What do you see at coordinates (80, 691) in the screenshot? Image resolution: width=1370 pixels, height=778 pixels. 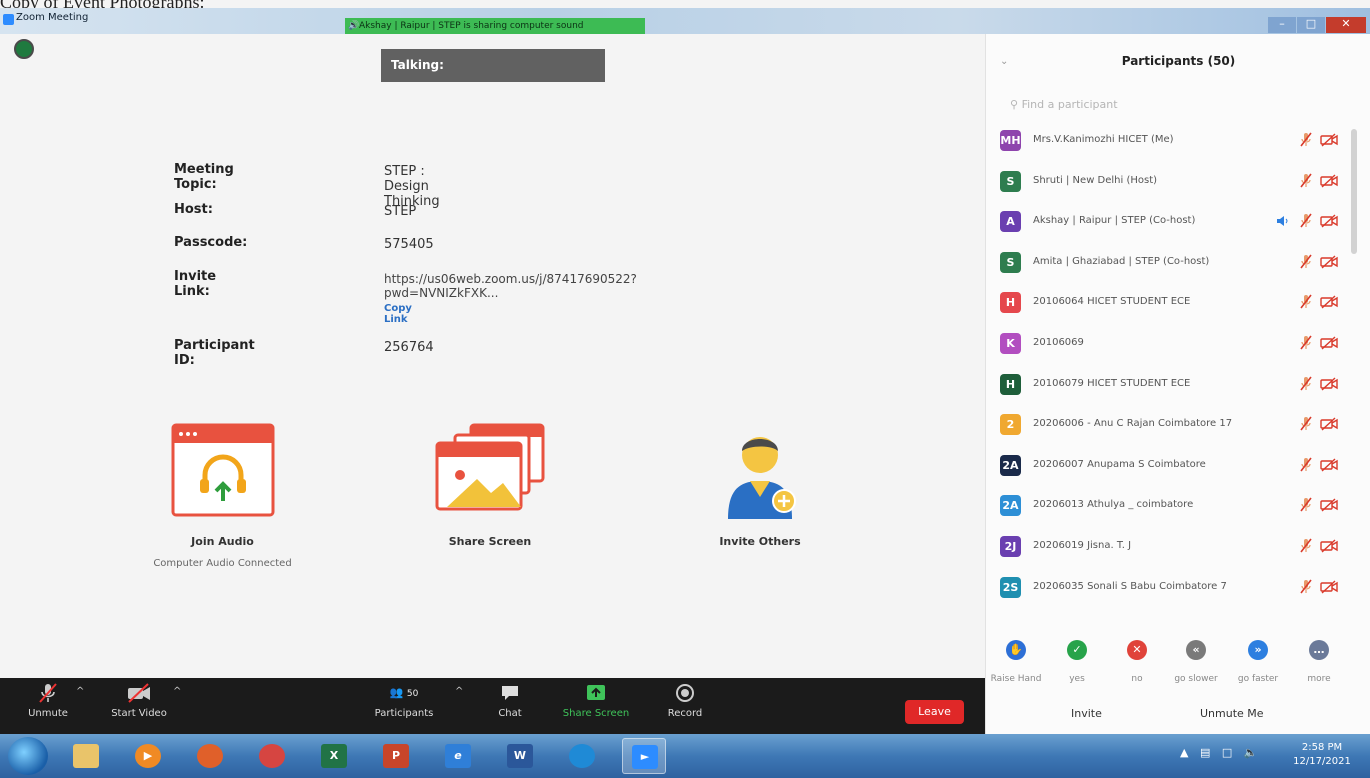 I see `audio-options-chevron-icon: ^` at bounding box center [80, 691].